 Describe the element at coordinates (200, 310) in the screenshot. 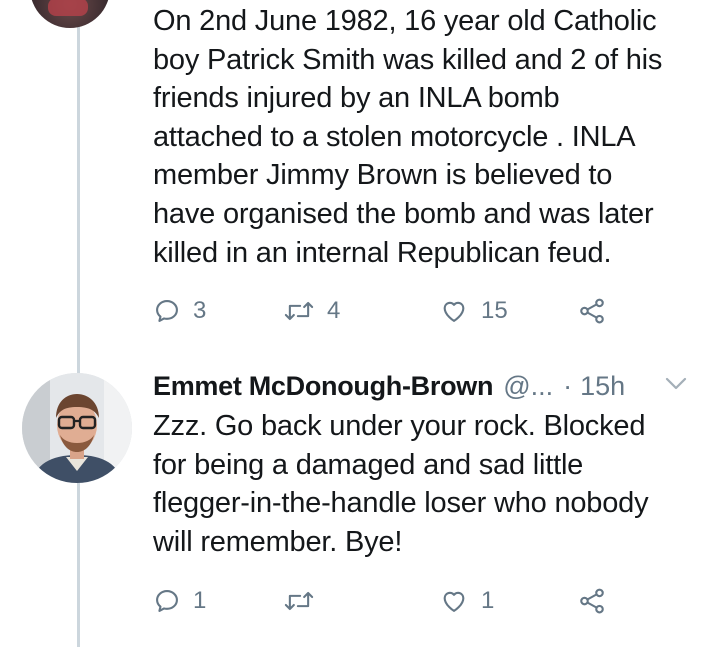

I see `reply-count: 3` at that location.